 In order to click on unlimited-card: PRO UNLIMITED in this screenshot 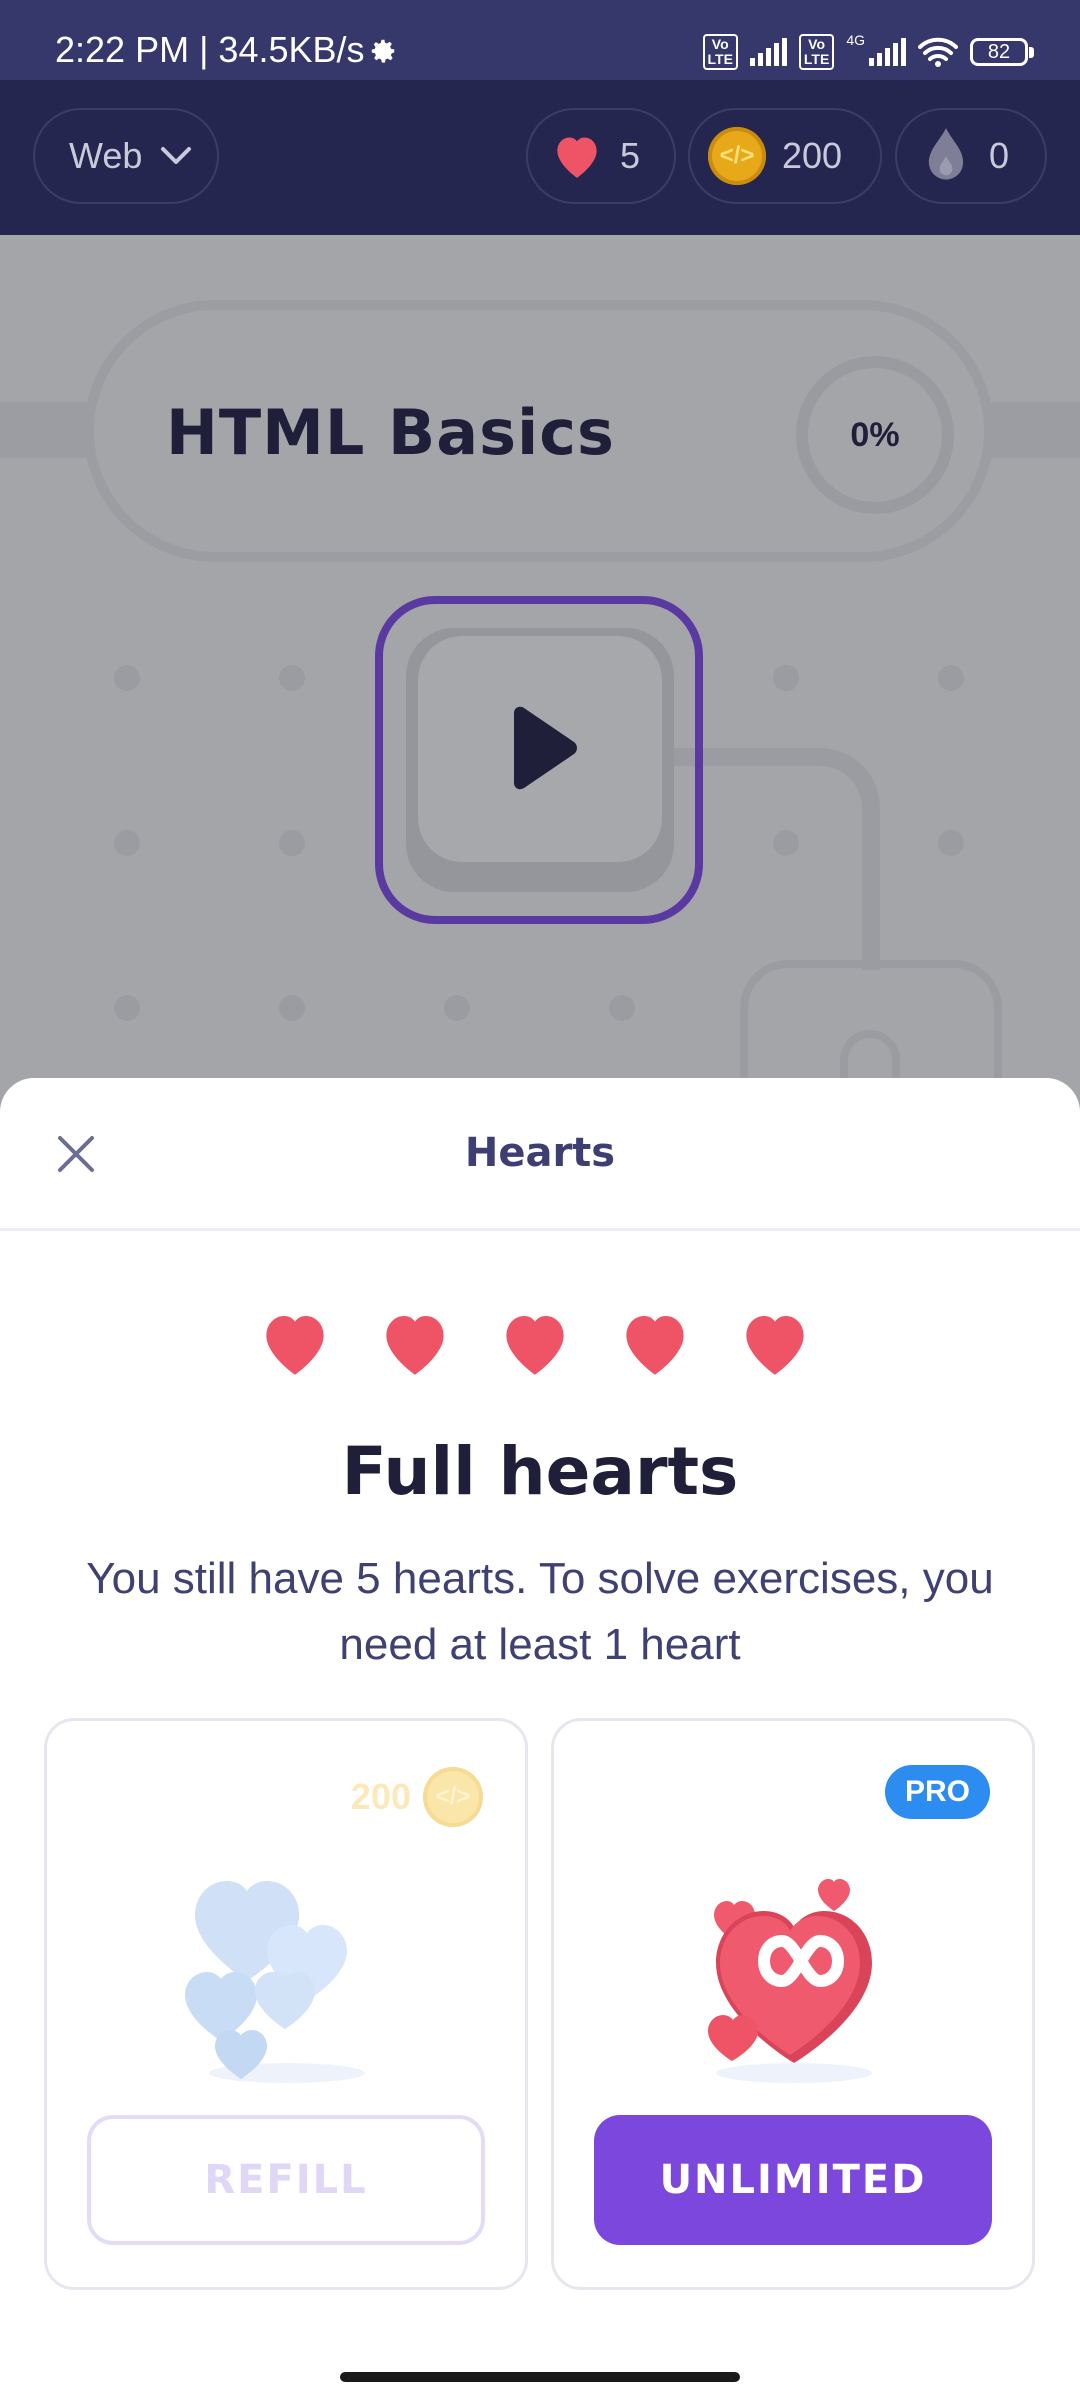, I will do `click(793, 2004)`.